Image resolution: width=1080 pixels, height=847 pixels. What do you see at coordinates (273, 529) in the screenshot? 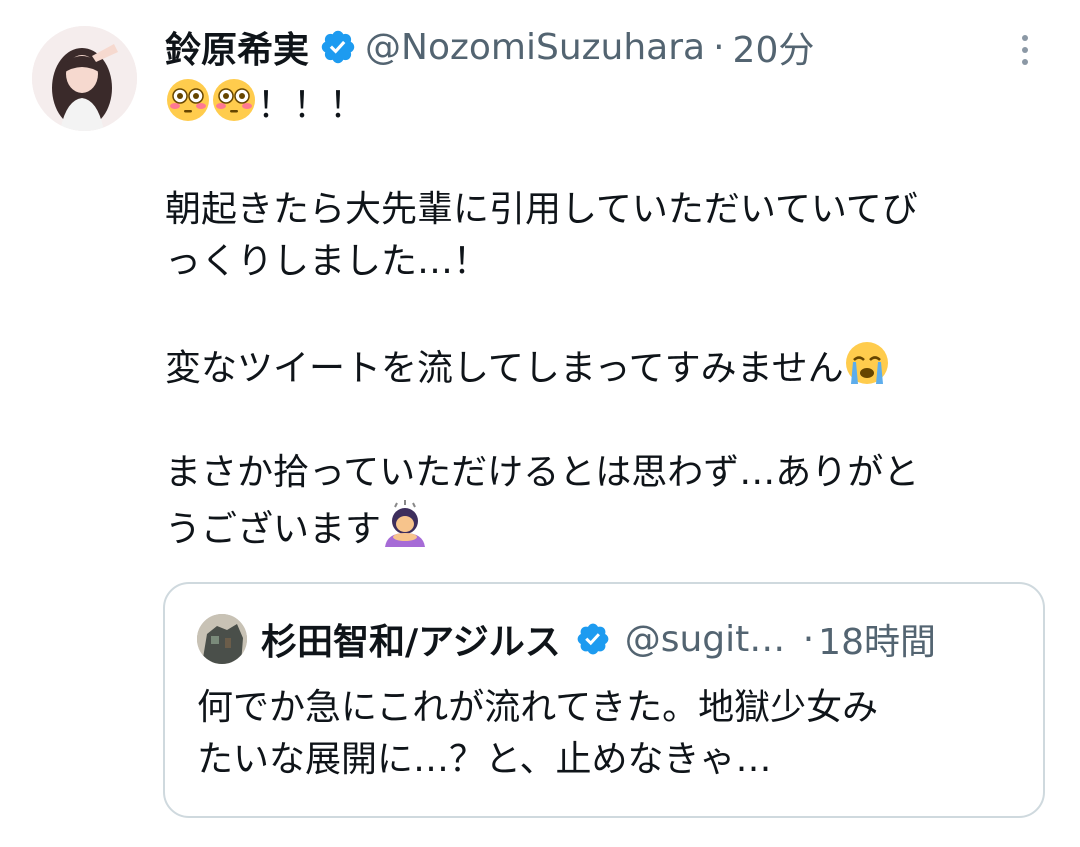
I see `tweet-line: うございます` at bounding box center [273, 529].